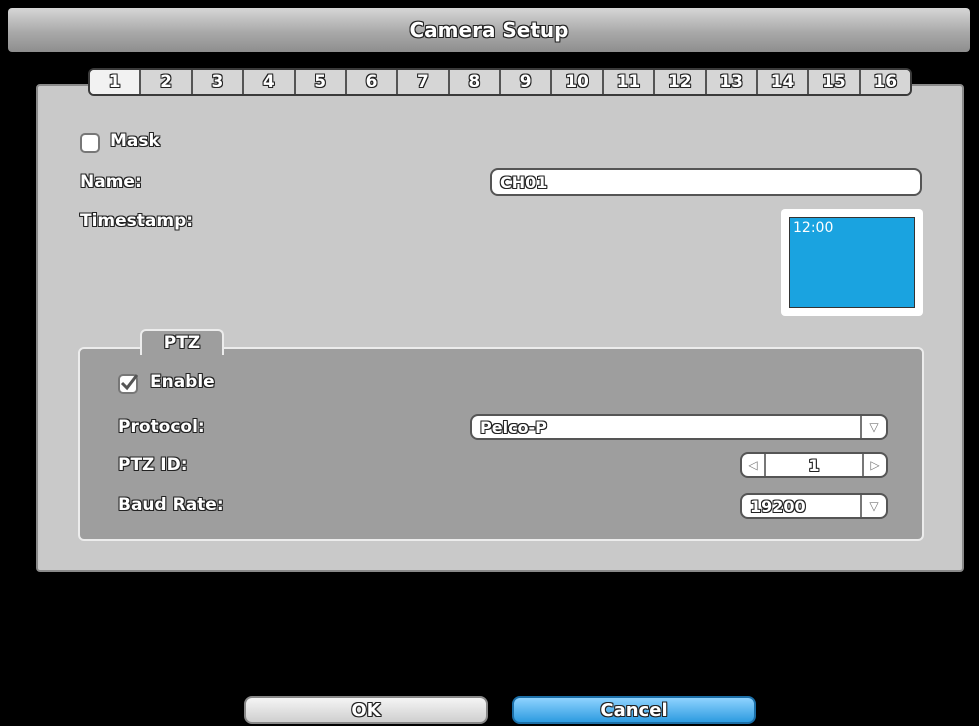 Image resolution: width=979 pixels, height=726 pixels. I want to click on window-title-bar: Camera Setup, so click(489, 30).